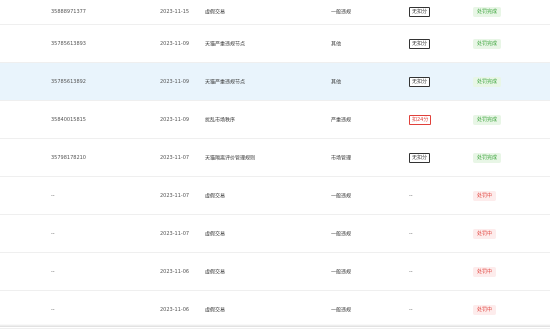  What do you see at coordinates (275, 44) in the screenshot?
I see `table-row: 35785613893 2023-11-09 天猫严重违规节点 其他 无扣分 处罚完成` at bounding box center [275, 44].